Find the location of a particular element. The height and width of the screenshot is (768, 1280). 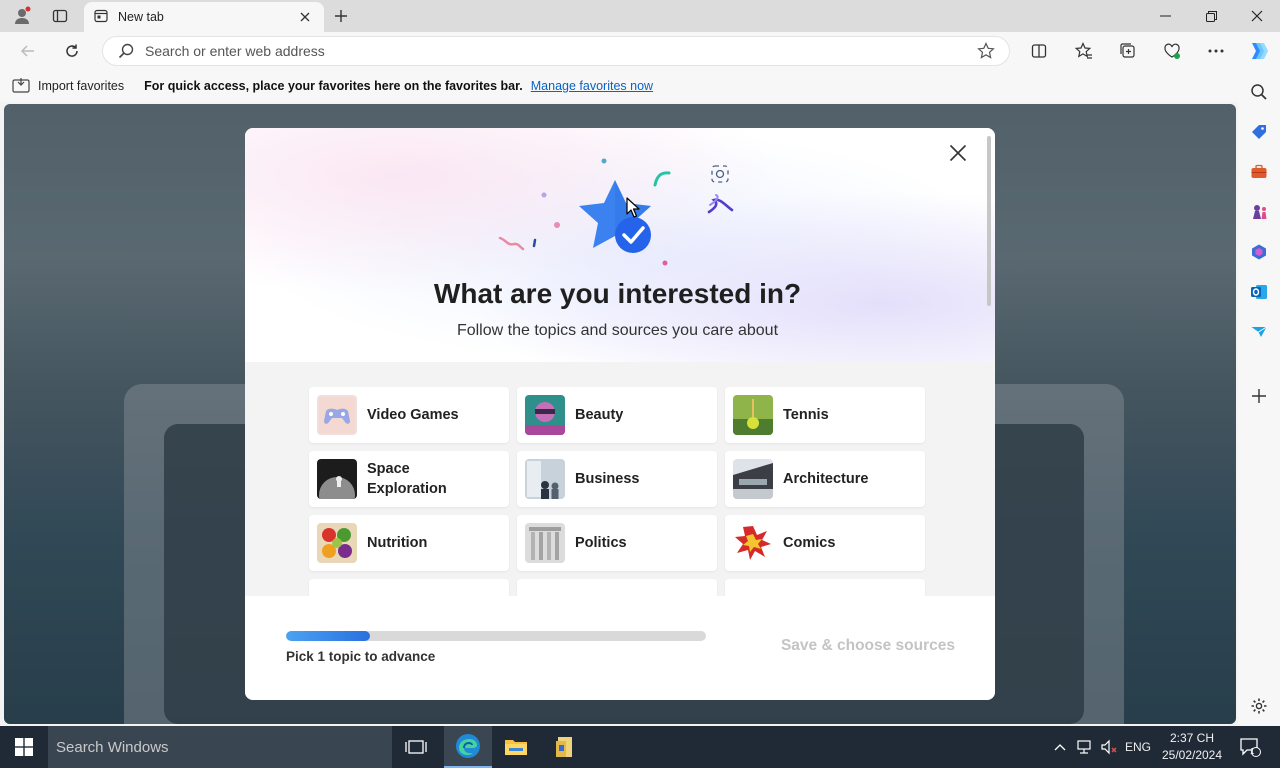

tab-new-tab: New tab is located at coordinates (204, 17).